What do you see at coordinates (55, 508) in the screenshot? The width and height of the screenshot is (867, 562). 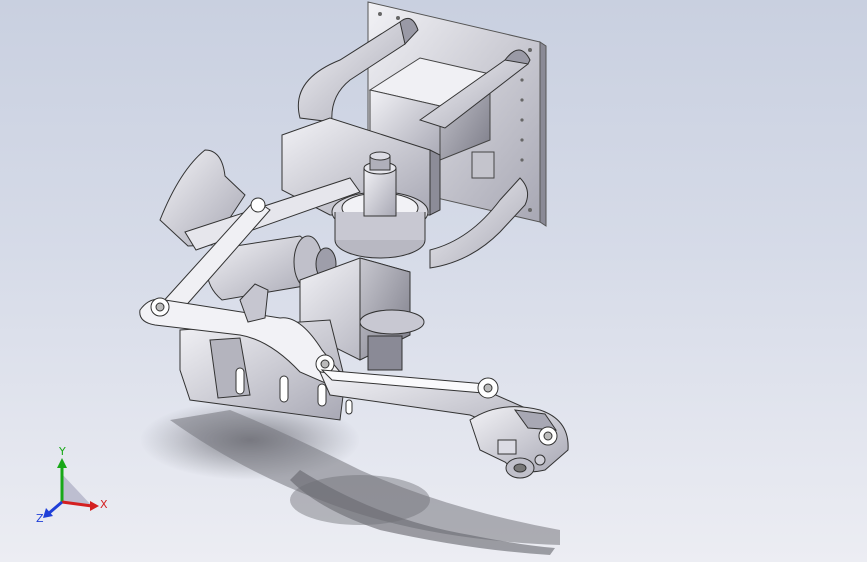 I see `triad-z-axis` at bounding box center [55, 508].